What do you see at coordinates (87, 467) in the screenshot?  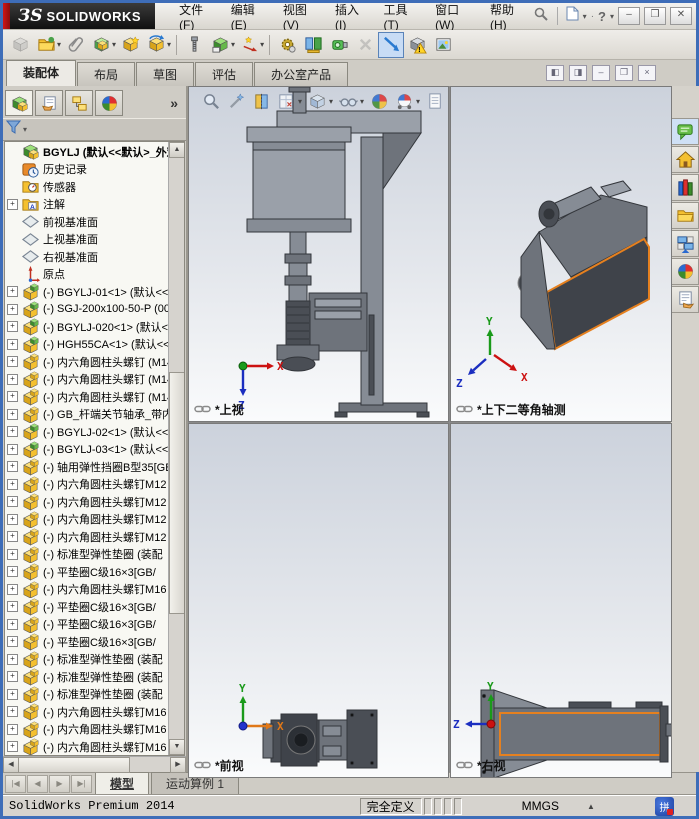 I see `tree-row: + (-) 轴用弹性挡圈B型35[GB` at bounding box center [87, 467].